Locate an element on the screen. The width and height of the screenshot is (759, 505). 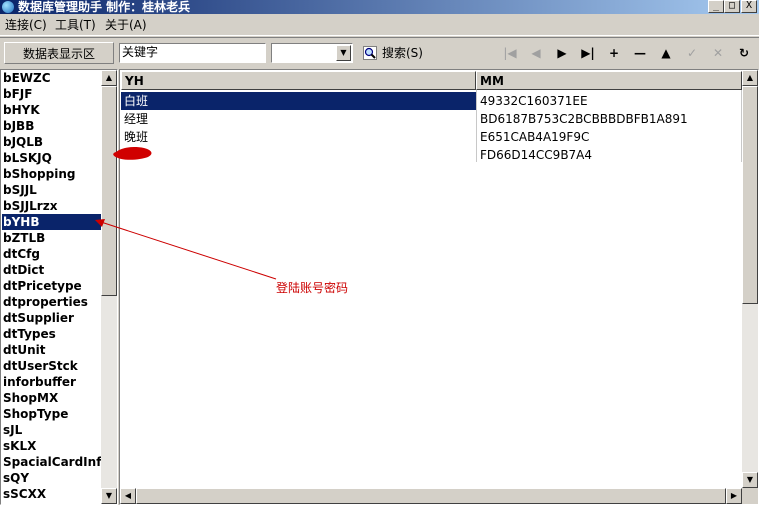
list-item: sKLX is located at coordinates (51, 446).